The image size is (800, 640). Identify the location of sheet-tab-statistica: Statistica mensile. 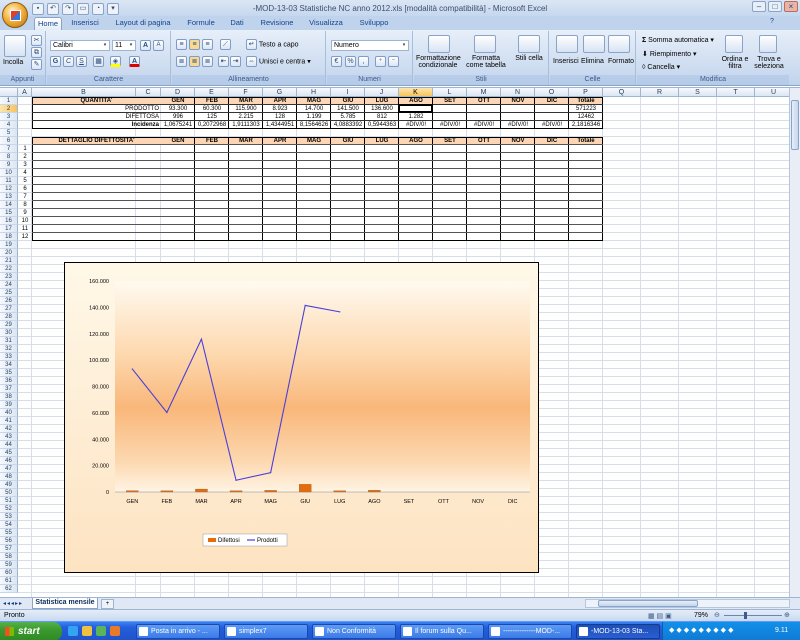
(65, 603).